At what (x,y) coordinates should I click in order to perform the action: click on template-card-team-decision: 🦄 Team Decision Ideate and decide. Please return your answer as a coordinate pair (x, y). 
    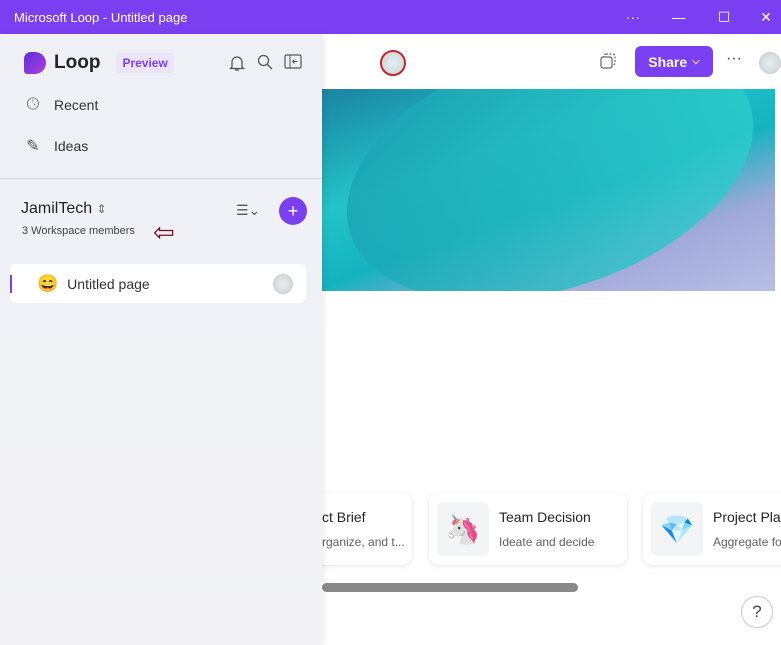
    Looking at the image, I should click on (528, 529).